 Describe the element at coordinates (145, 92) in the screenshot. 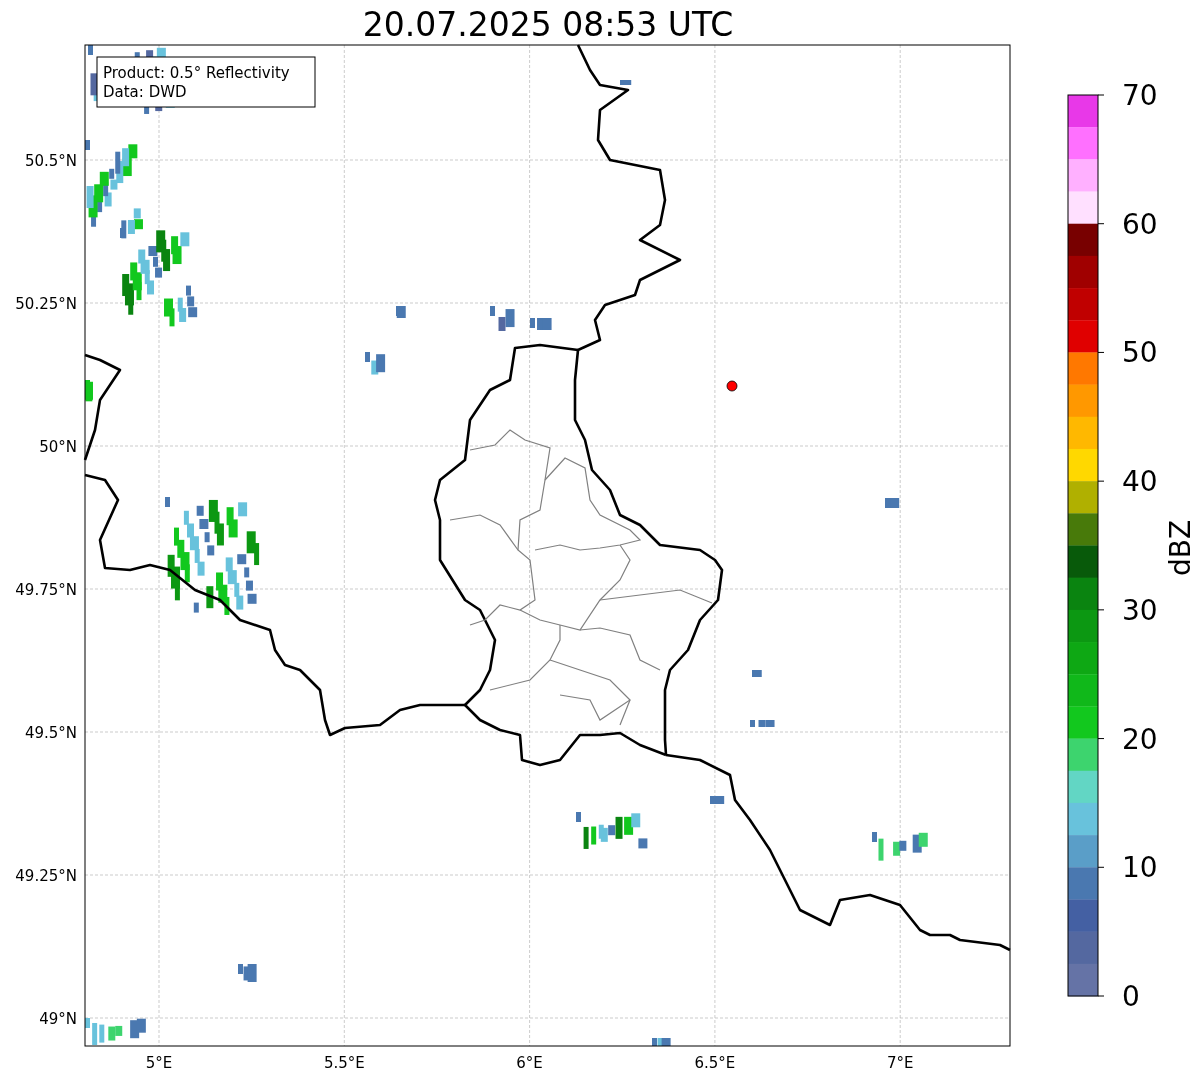

I see `info-text: Data: DWD` at that location.